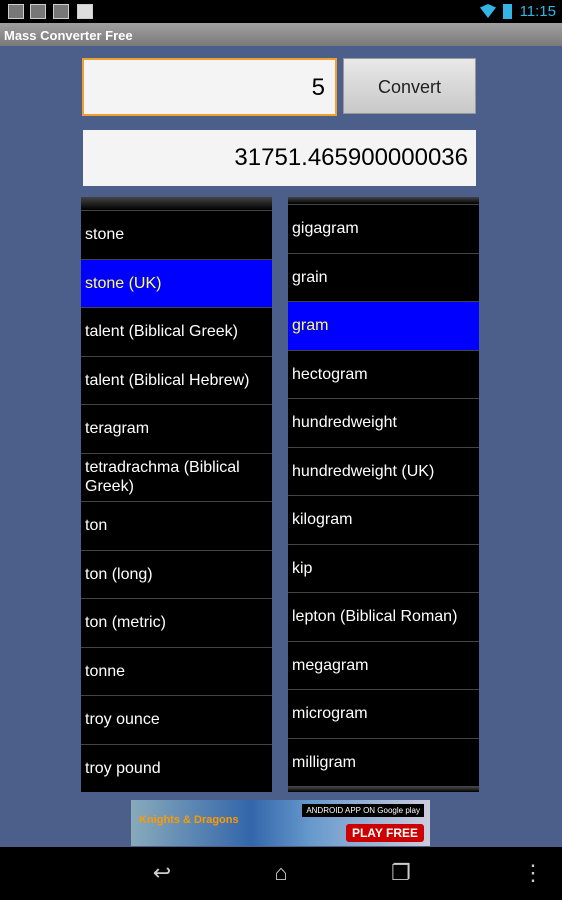 This screenshot has width=562, height=900. What do you see at coordinates (85, 11) in the screenshot?
I see `checkbox-bag-icon` at bounding box center [85, 11].